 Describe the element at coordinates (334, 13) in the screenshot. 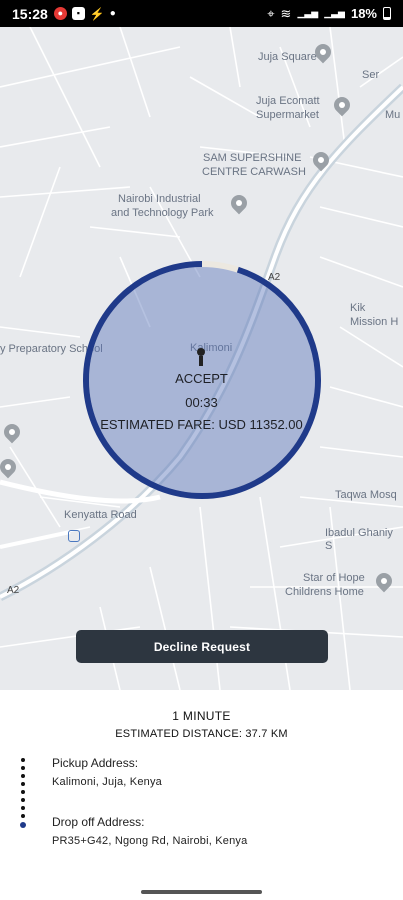

I see `signal-2-icon: ▁▃▅` at that location.